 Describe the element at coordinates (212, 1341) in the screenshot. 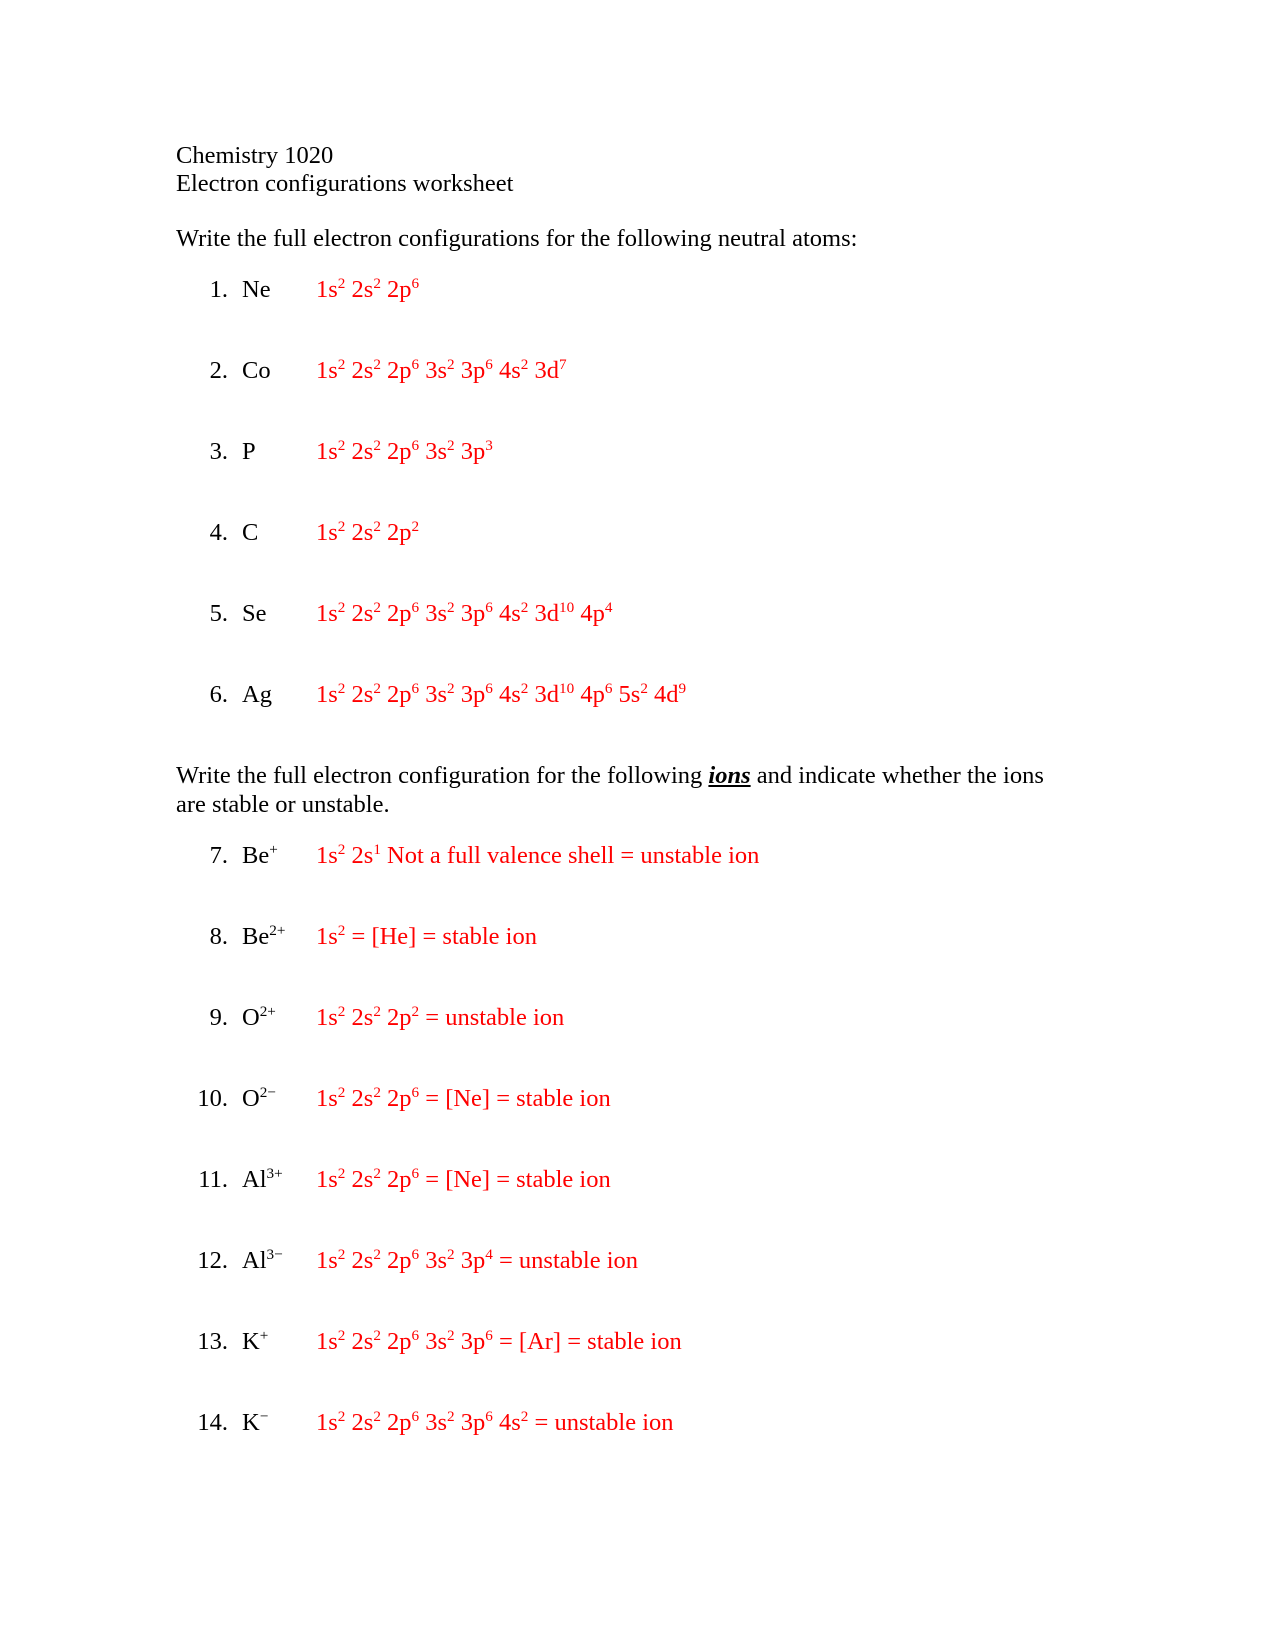

I see `problem-number: 13.` at that location.